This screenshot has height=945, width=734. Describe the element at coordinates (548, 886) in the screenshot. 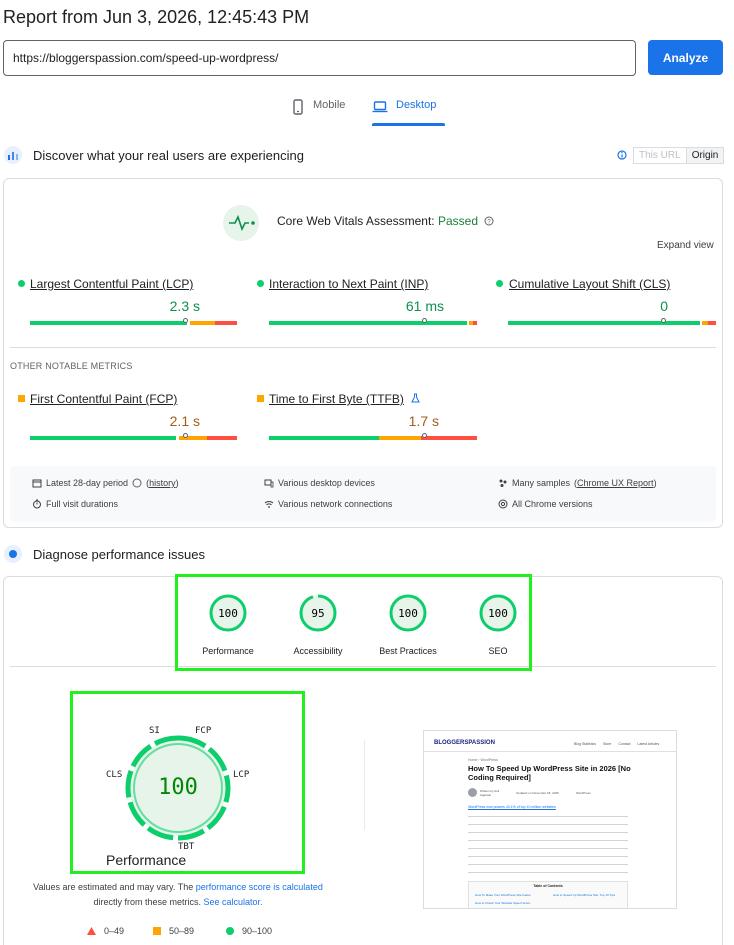

I see `thumb-toc-title: Table of Contents` at that location.